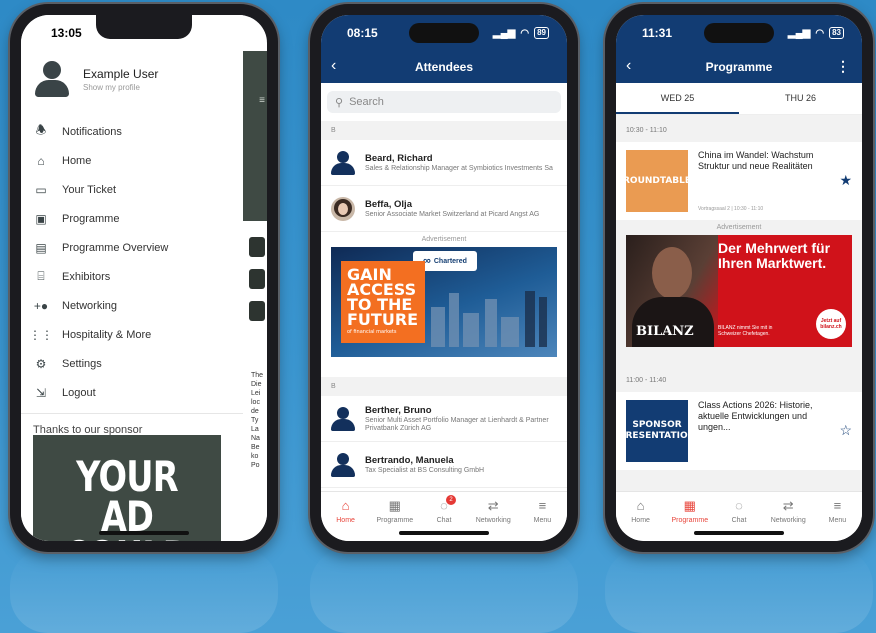  Describe the element at coordinates (845, 430) in the screenshot. I see `star-outline-icon: ☆` at that location.